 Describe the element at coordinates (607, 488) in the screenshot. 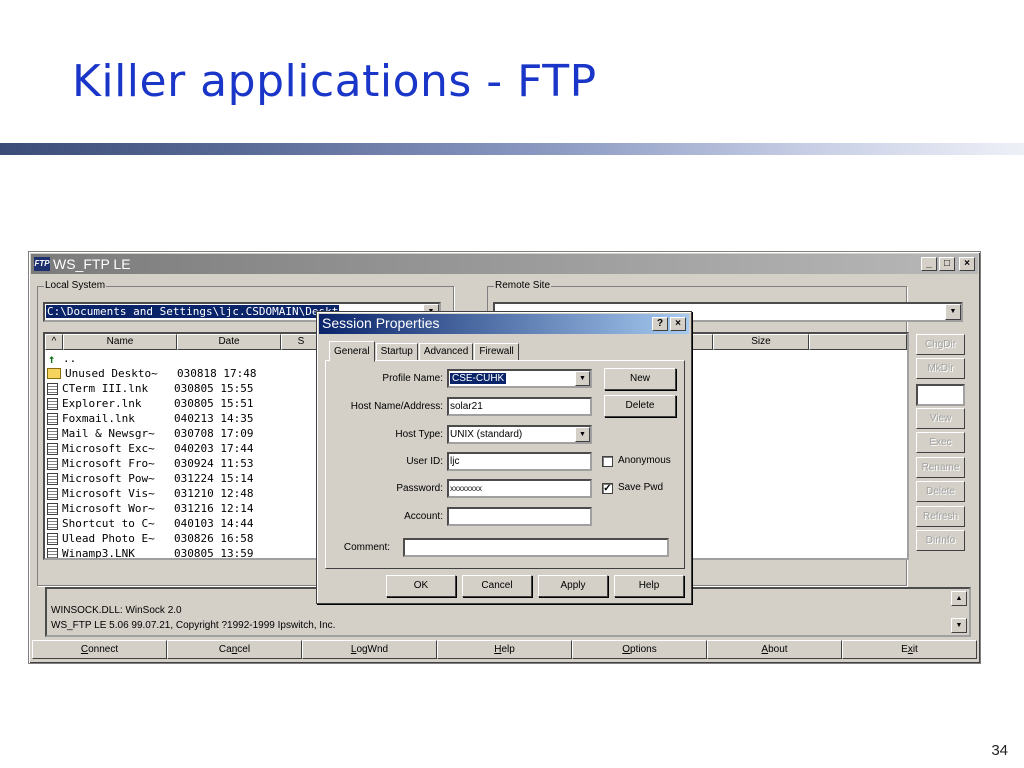

I see `save-pwd-checkbox: ✓` at that location.